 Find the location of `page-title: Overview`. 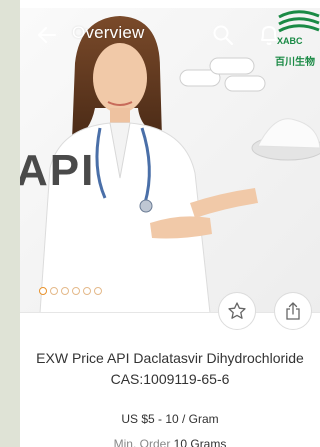

page-title: Overview is located at coordinates (108, 32).